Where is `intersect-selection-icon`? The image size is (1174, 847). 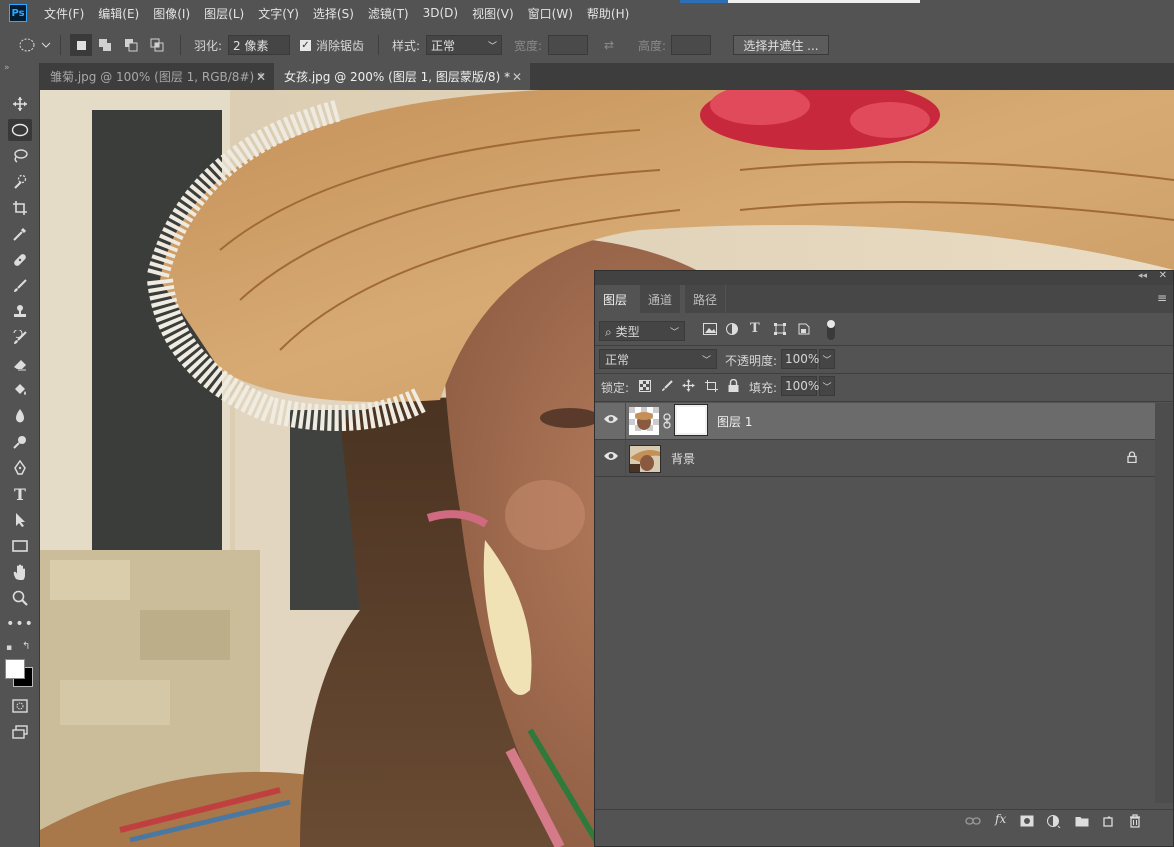
intersect-selection-icon is located at coordinates (157, 45).